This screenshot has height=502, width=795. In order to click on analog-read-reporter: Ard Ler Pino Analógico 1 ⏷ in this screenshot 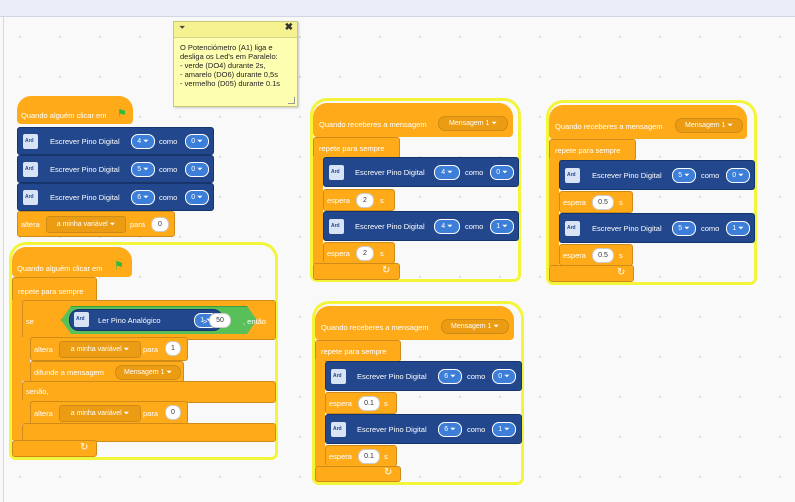, I will do `click(146, 320)`.